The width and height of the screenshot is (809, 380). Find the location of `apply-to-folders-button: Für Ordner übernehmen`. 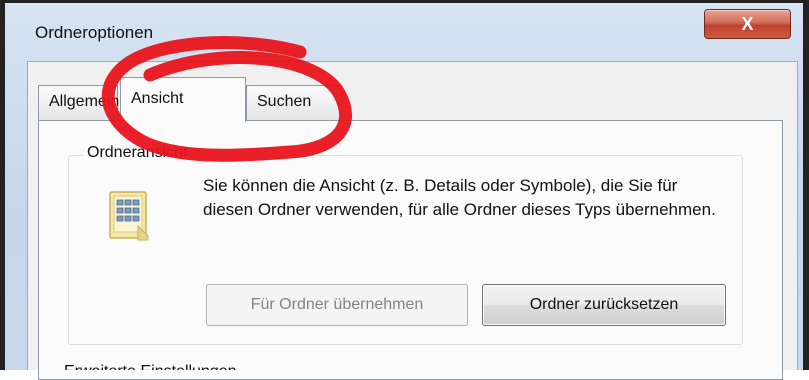

apply-to-folders-button: Für Ordner übernehmen is located at coordinates (337, 305).